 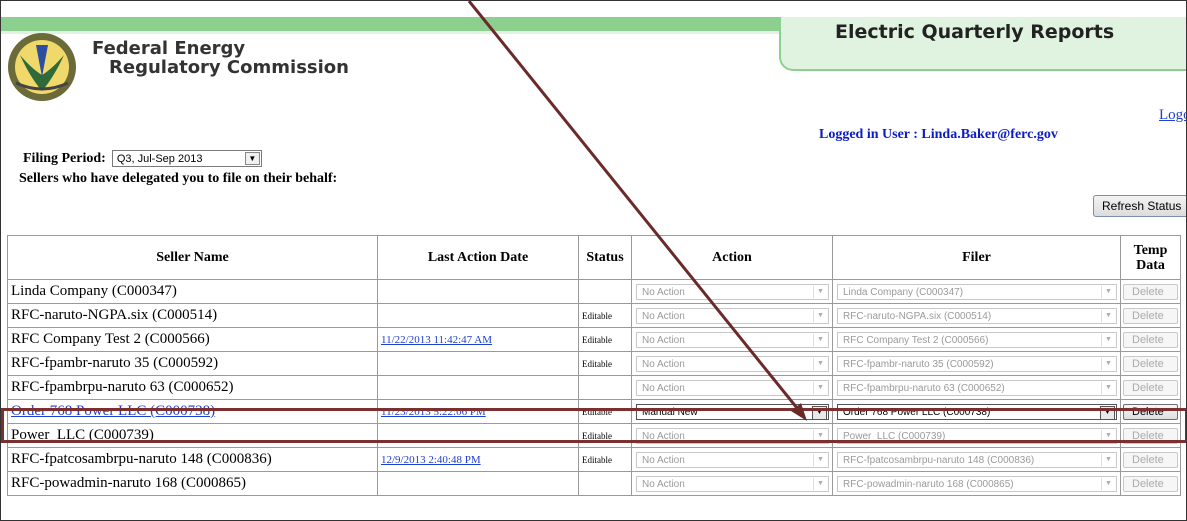 I want to click on logged-in-user: Logged in User : Linda.Baker@ferc.gov, so click(x=938, y=134).